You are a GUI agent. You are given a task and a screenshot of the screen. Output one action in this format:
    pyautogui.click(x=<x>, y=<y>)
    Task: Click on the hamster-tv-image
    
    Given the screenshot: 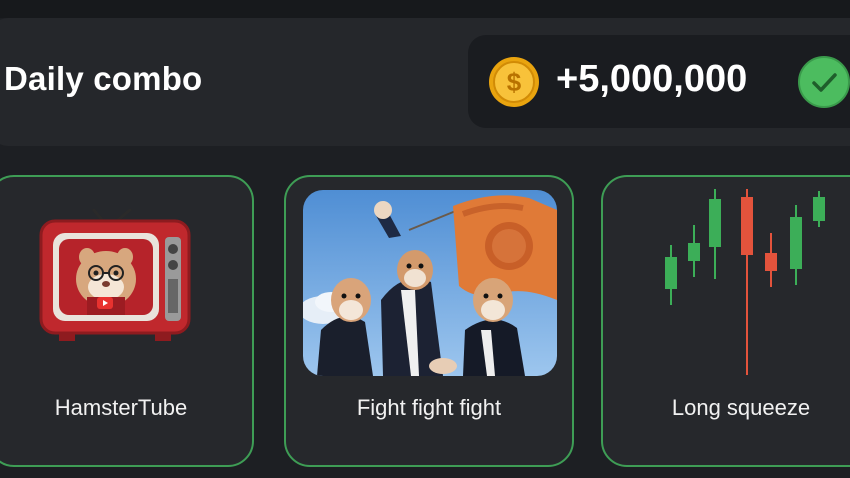 What is the action you would take?
    pyautogui.click(x=115, y=275)
    